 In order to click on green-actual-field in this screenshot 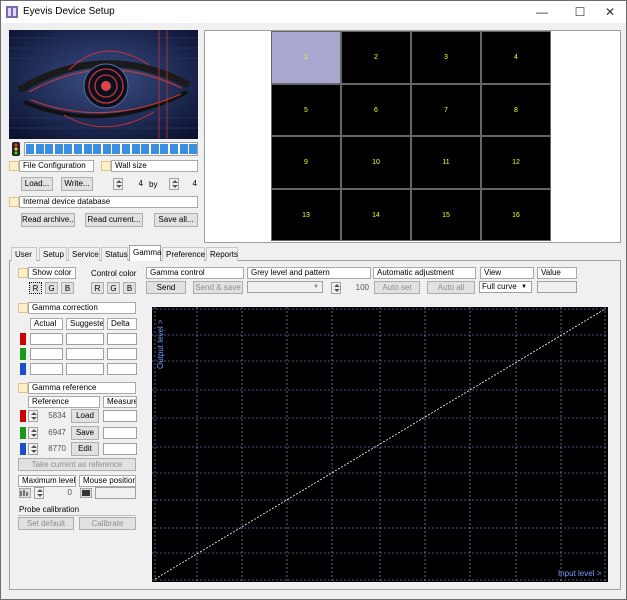, I will do `click(46, 354)`.